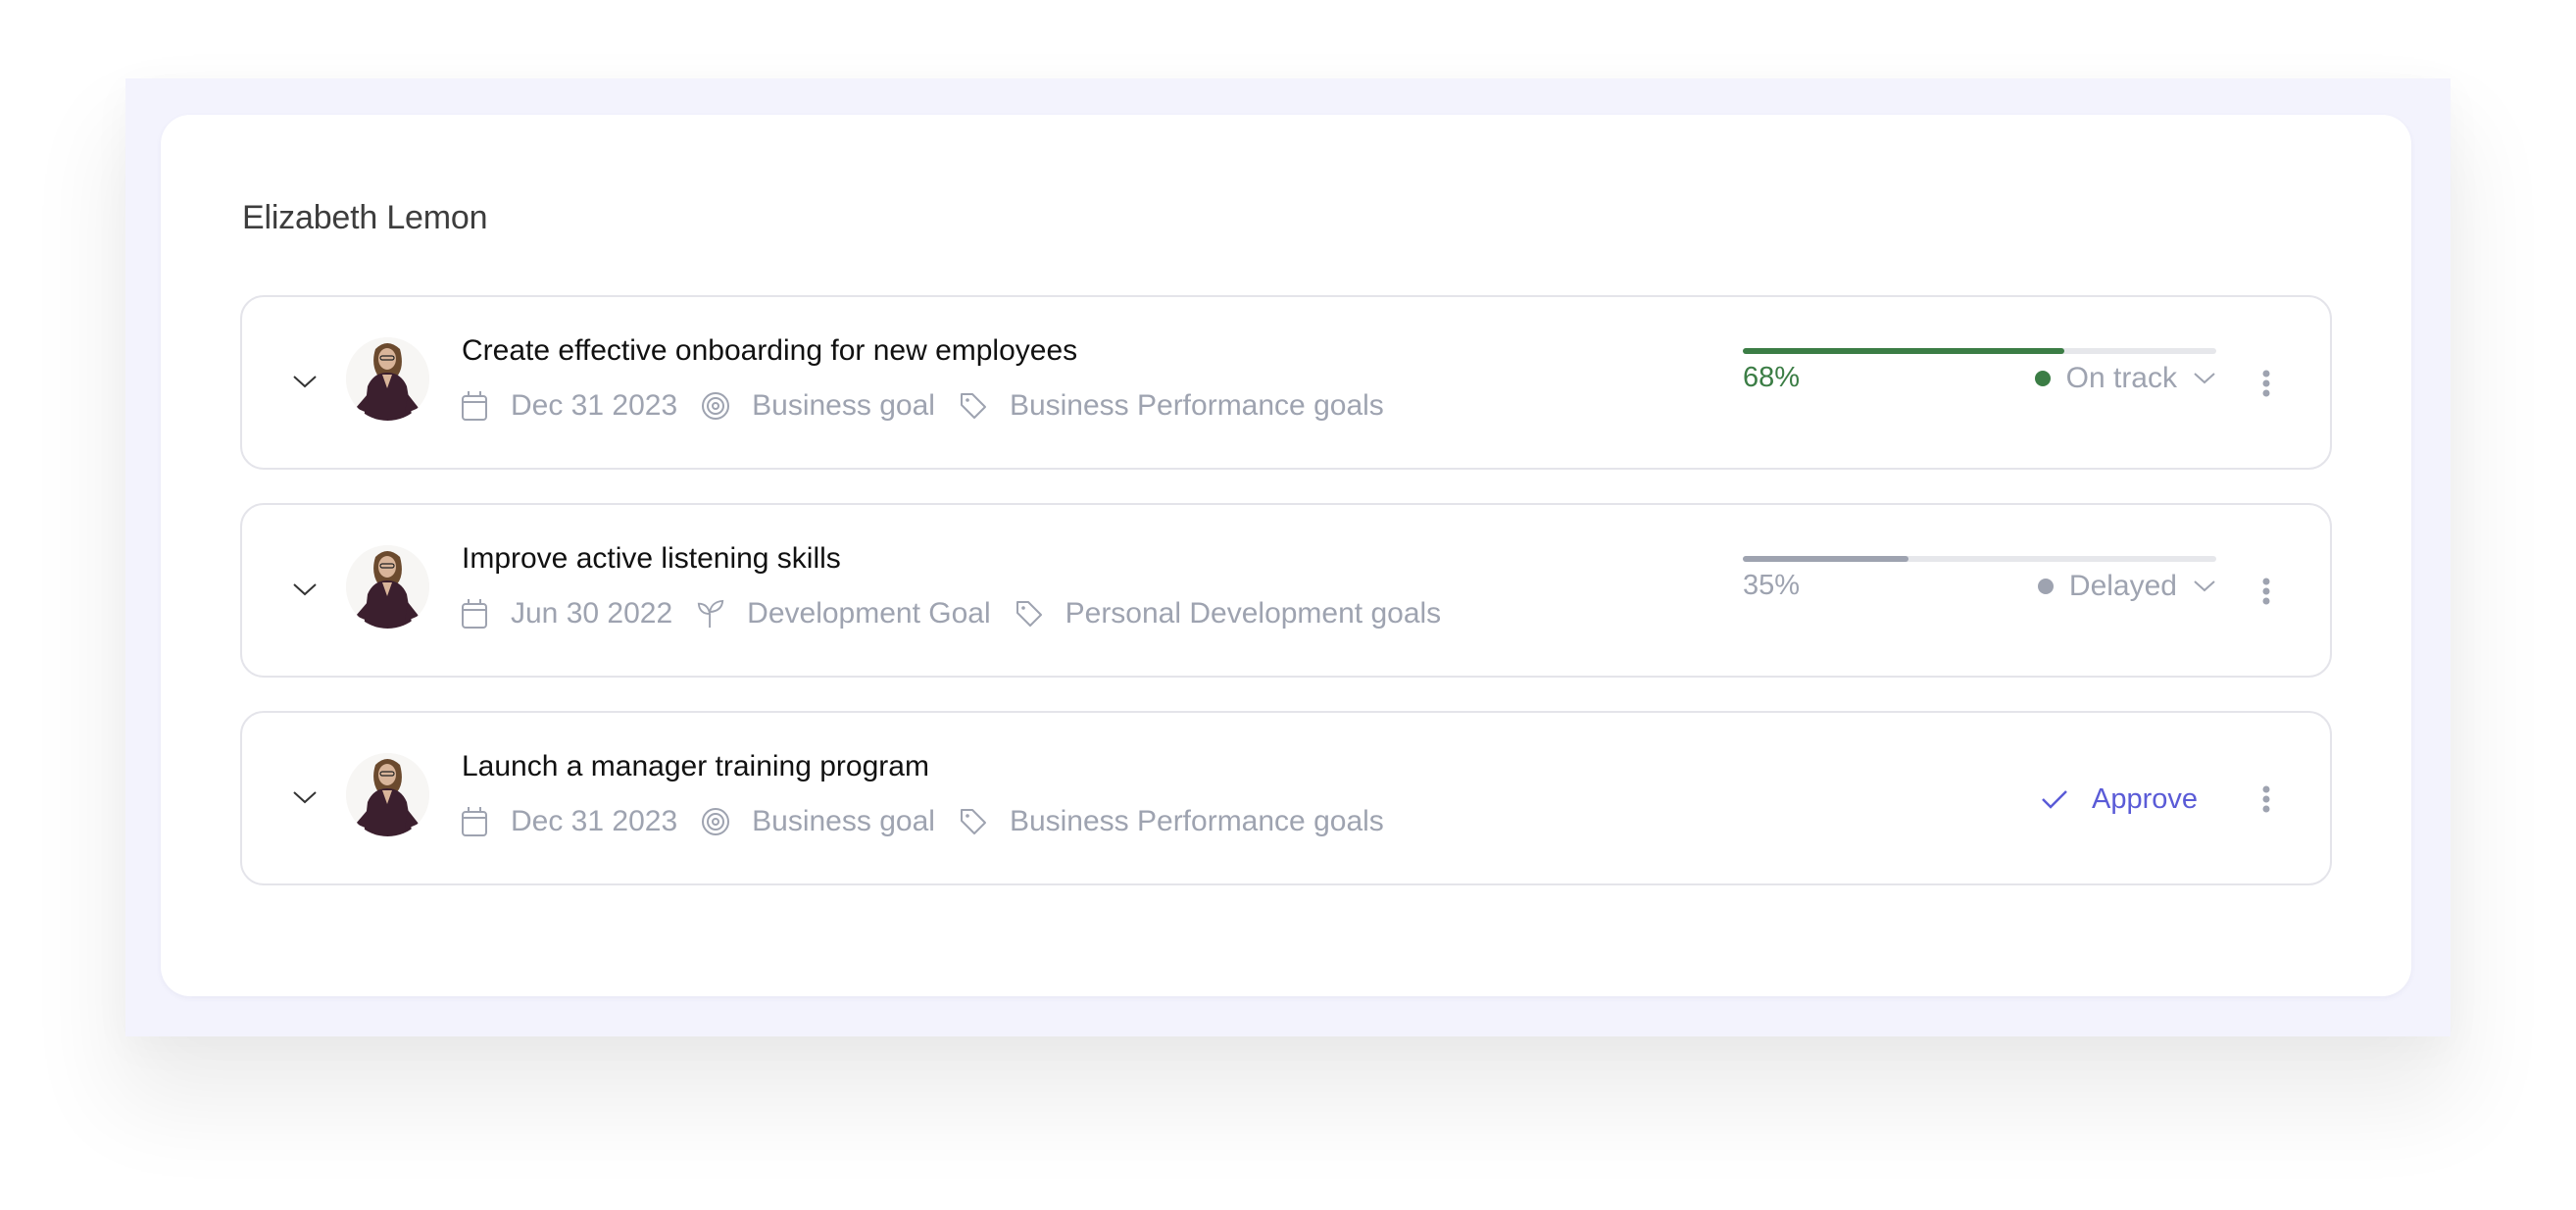 This screenshot has width=2576, height=1210. What do you see at coordinates (2122, 586) in the screenshot?
I see `status-label: Delayed` at bounding box center [2122, 586].